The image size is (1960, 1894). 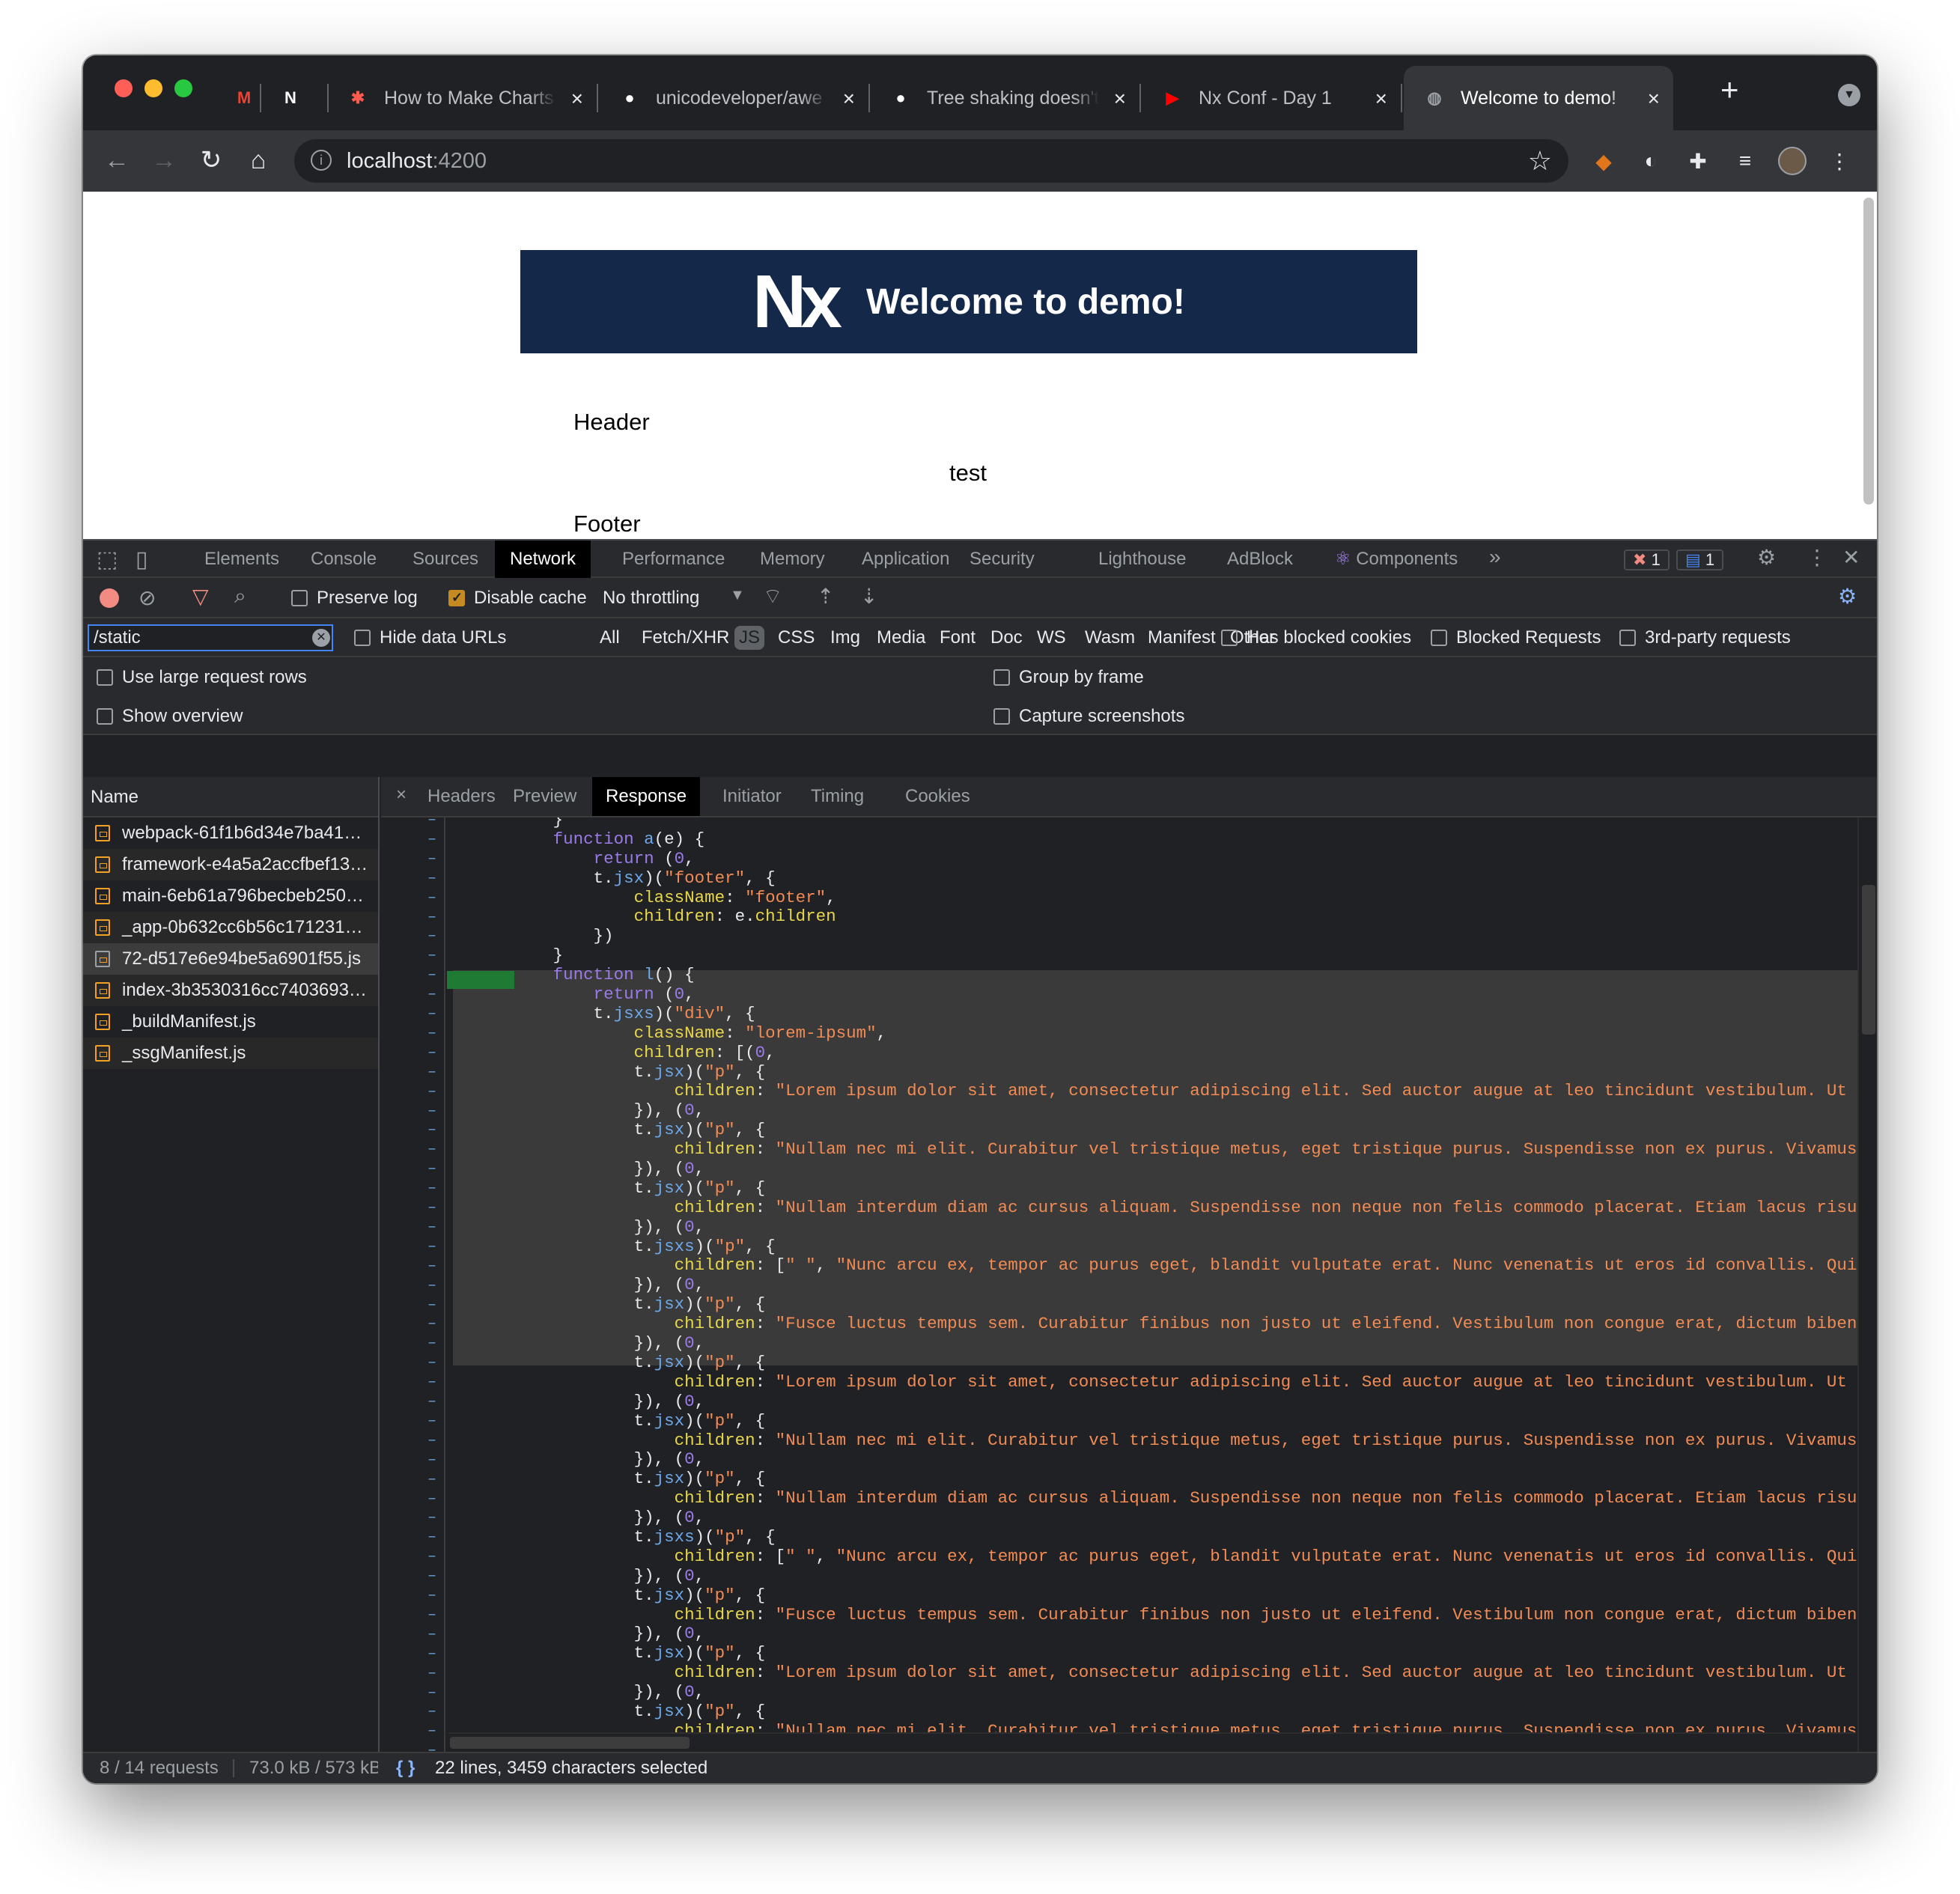 I want to click on filter-type-font: Font, so click(x=957, y=638).